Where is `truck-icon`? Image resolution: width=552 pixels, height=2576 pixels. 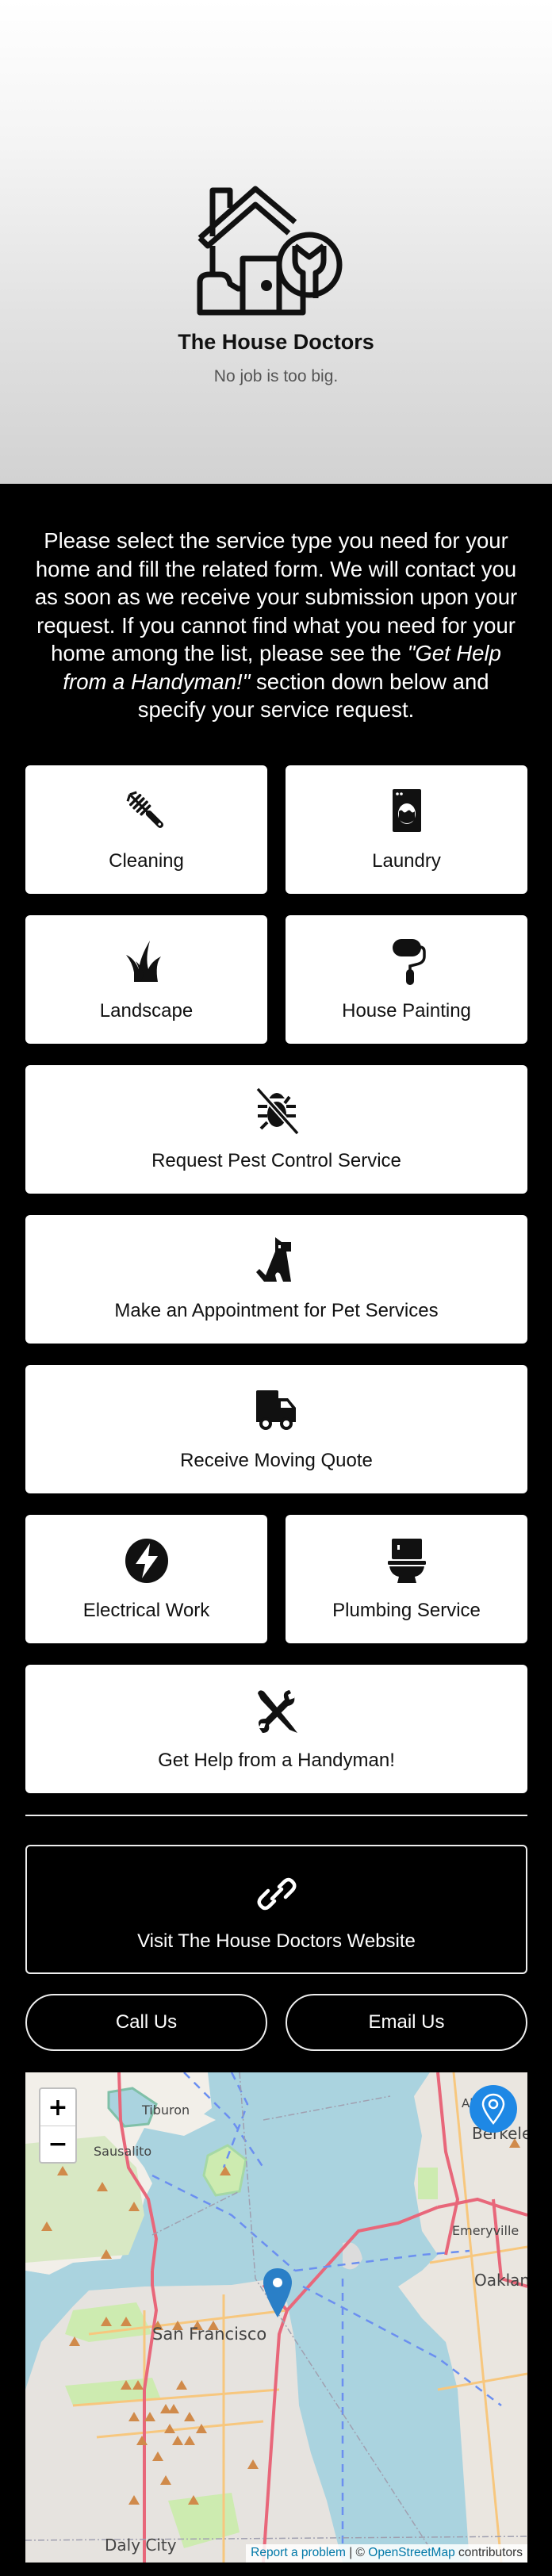 truck-icon is located at coordinates (275, 1410).